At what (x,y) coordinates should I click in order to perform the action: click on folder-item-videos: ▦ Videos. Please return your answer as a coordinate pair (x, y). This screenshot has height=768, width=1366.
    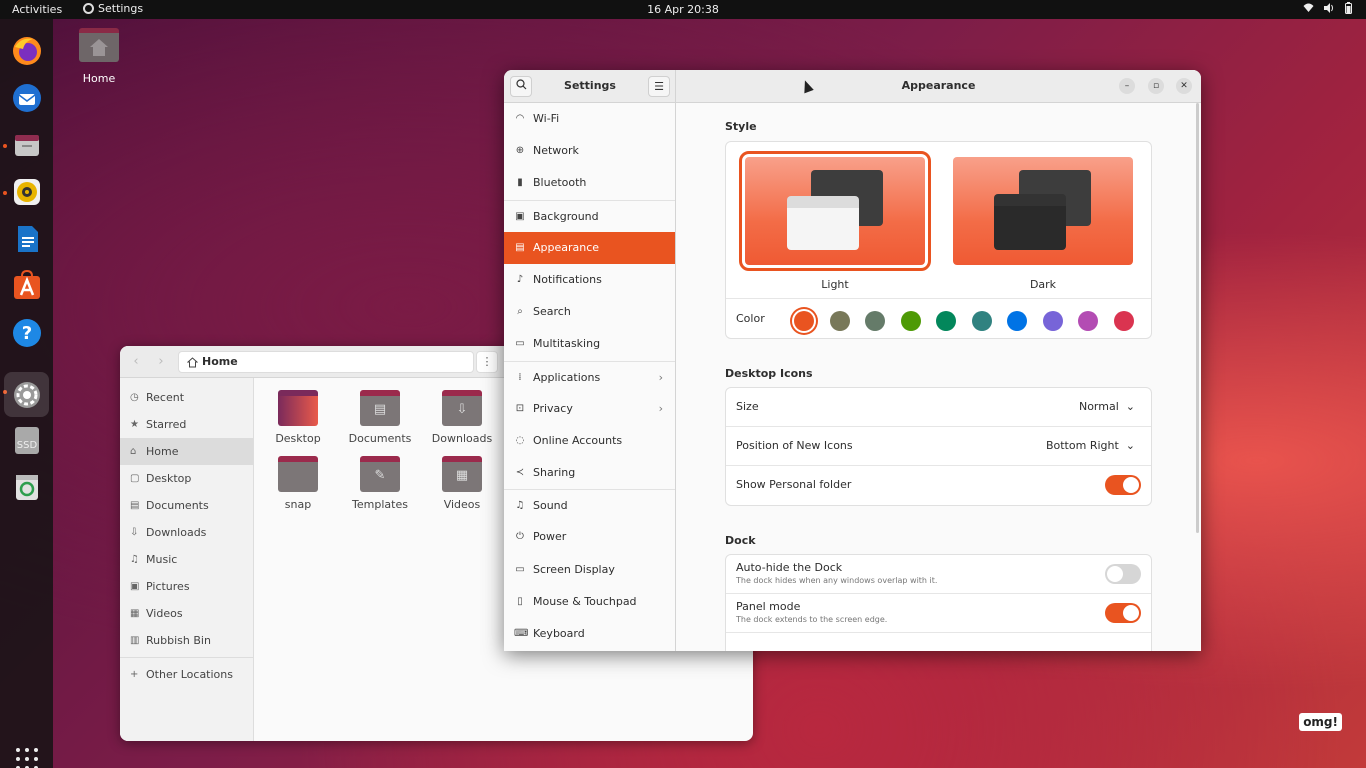
    Looking at the image, I should click on (462, 483).